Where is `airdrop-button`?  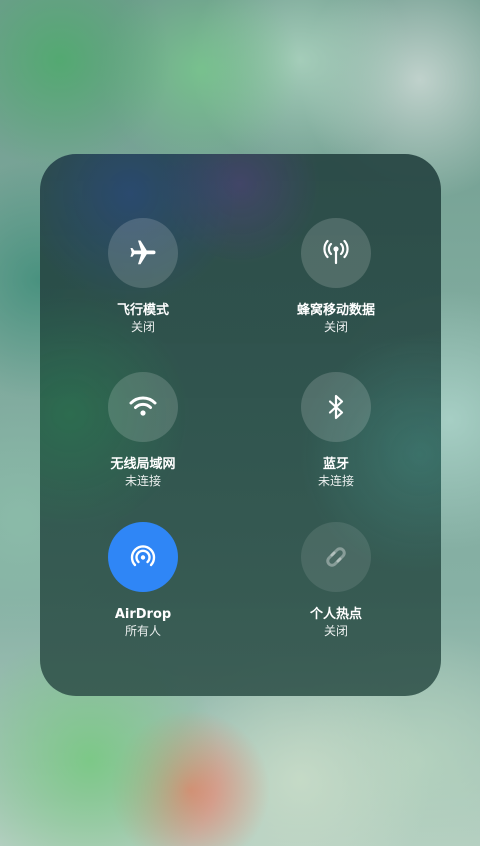 airdrop-button is located at coordinates (143, 557).